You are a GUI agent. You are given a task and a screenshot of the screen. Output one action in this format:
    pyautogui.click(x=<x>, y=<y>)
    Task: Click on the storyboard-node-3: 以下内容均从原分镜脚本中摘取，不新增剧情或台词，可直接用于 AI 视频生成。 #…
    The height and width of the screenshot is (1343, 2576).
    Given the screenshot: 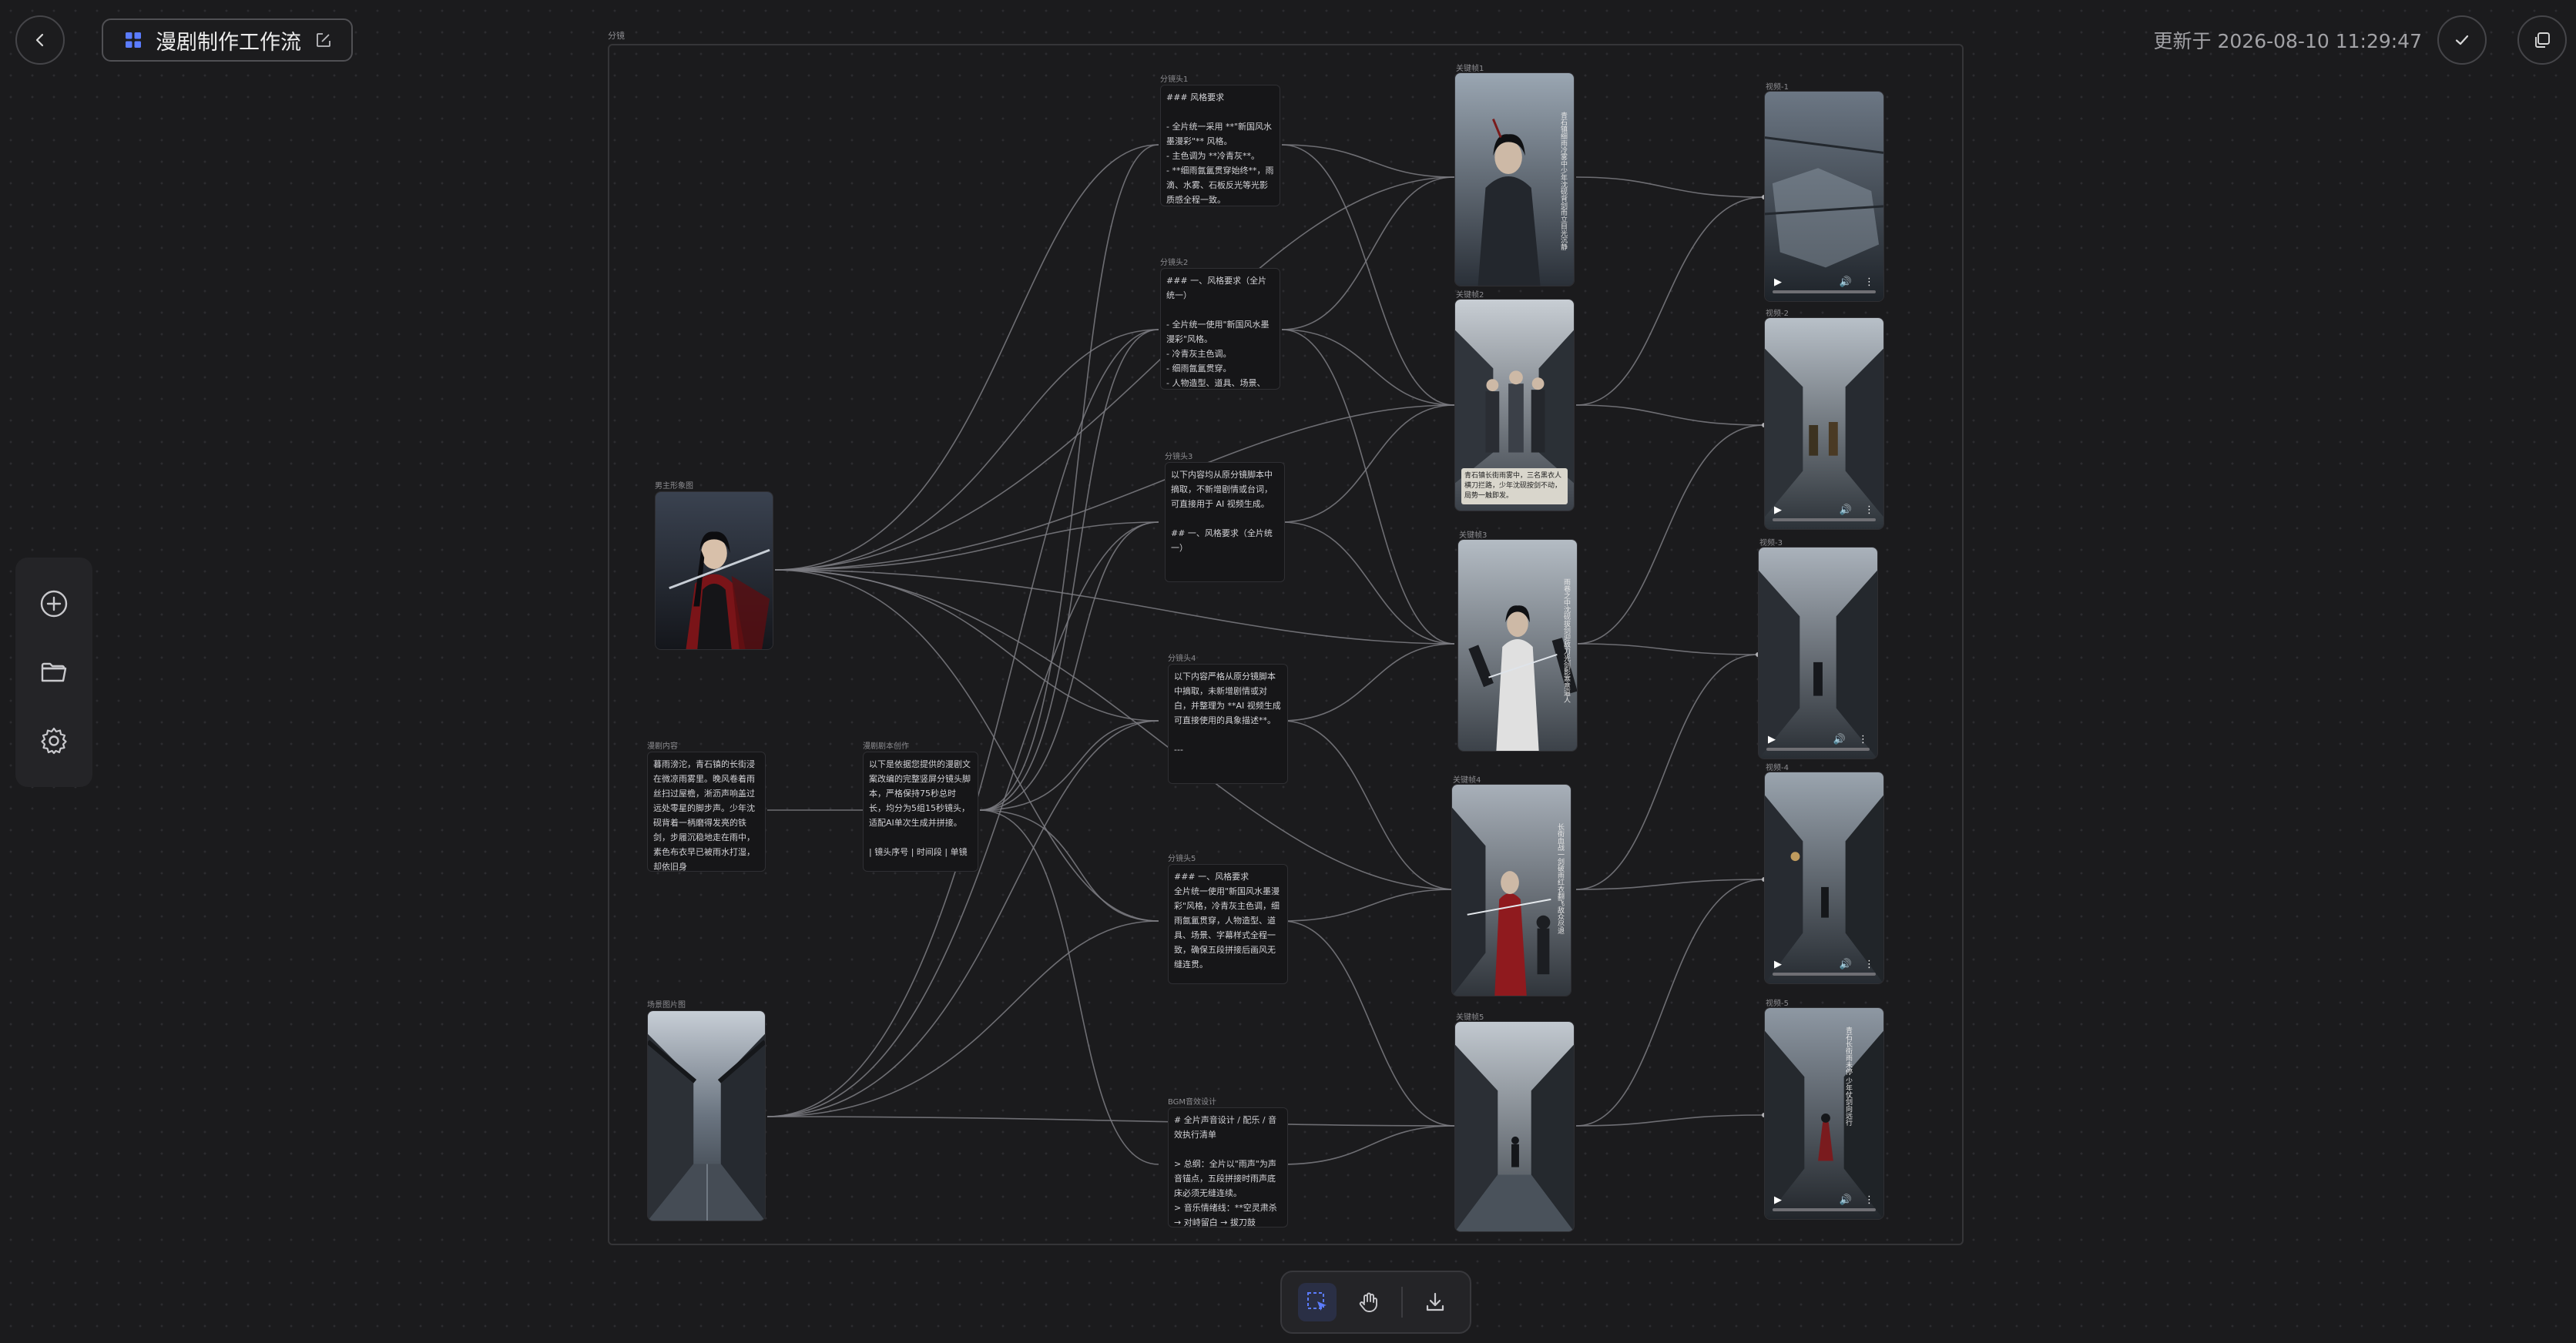 What is the action you would take?
    pyautogui.click(x=1225, y=522)
    